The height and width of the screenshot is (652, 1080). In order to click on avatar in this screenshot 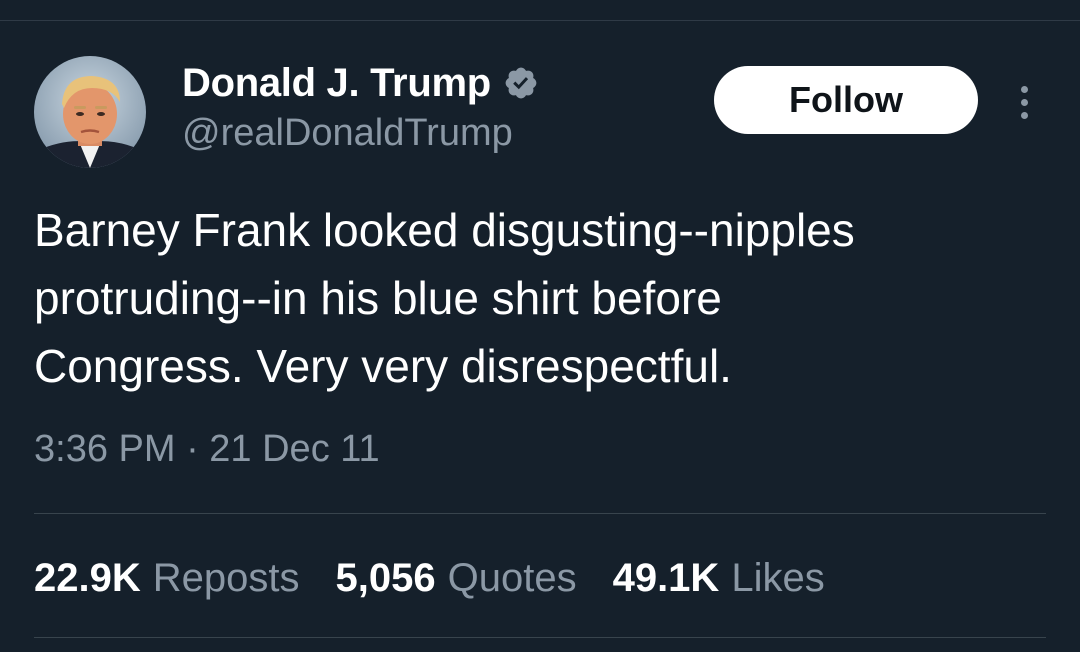, I will do `click(90, 112)`.